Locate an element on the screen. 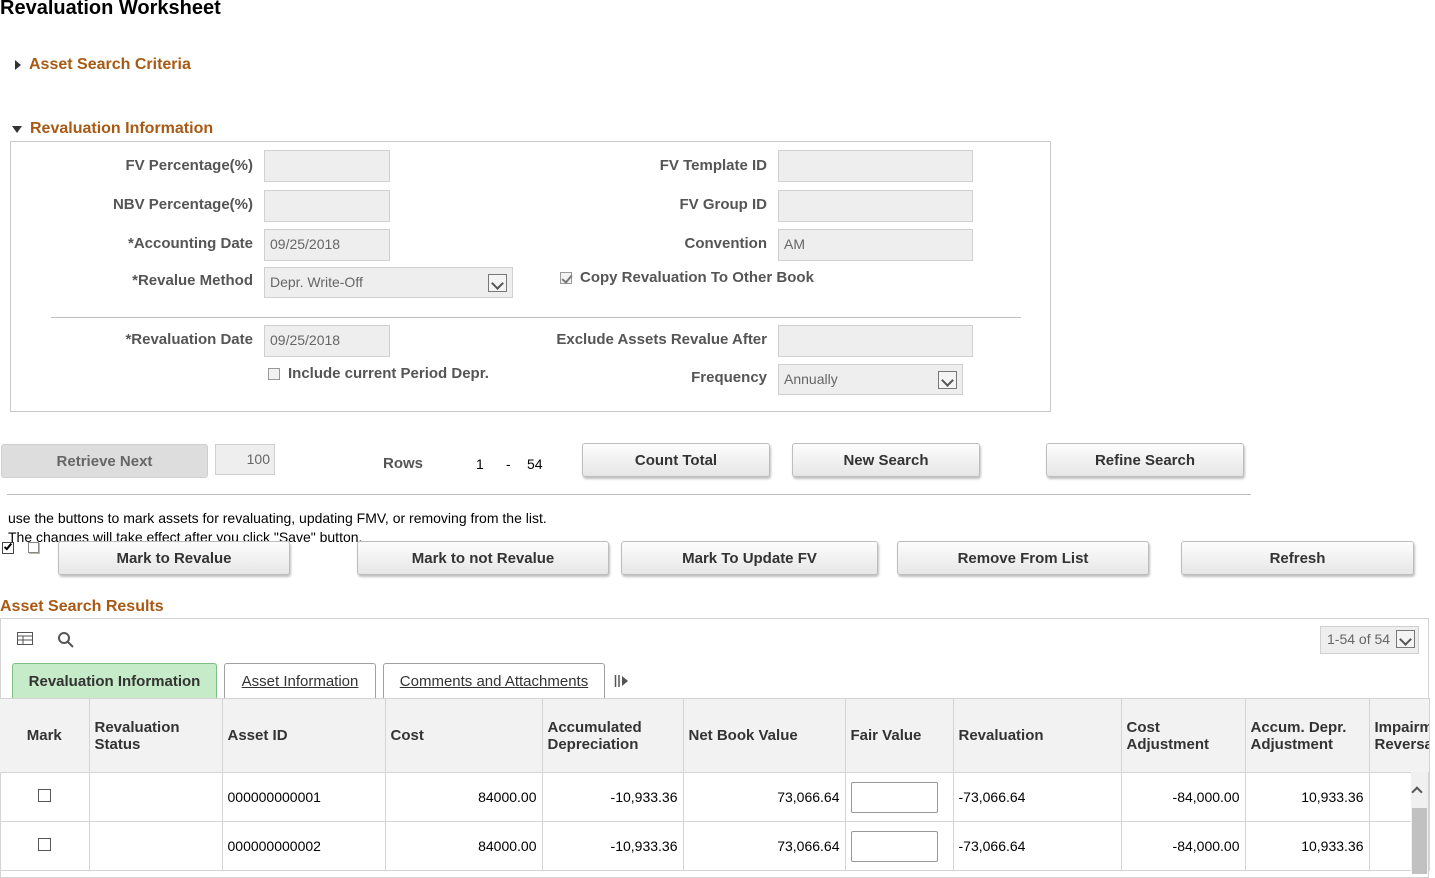  deselect-all-icon is located at coordinates (33, 547).